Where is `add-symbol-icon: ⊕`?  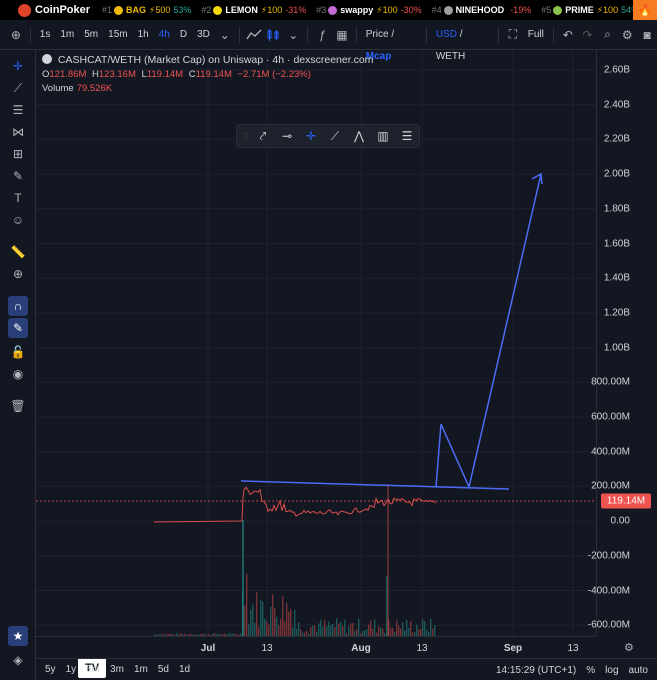
add-symbol-icon: ⊕ is located at coordinates (16, 35).